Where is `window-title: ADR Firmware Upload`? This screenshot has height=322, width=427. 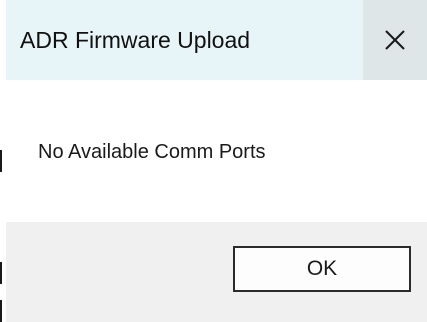
window-title: ADR Firmware Upload is located at coordinates (135, 40).